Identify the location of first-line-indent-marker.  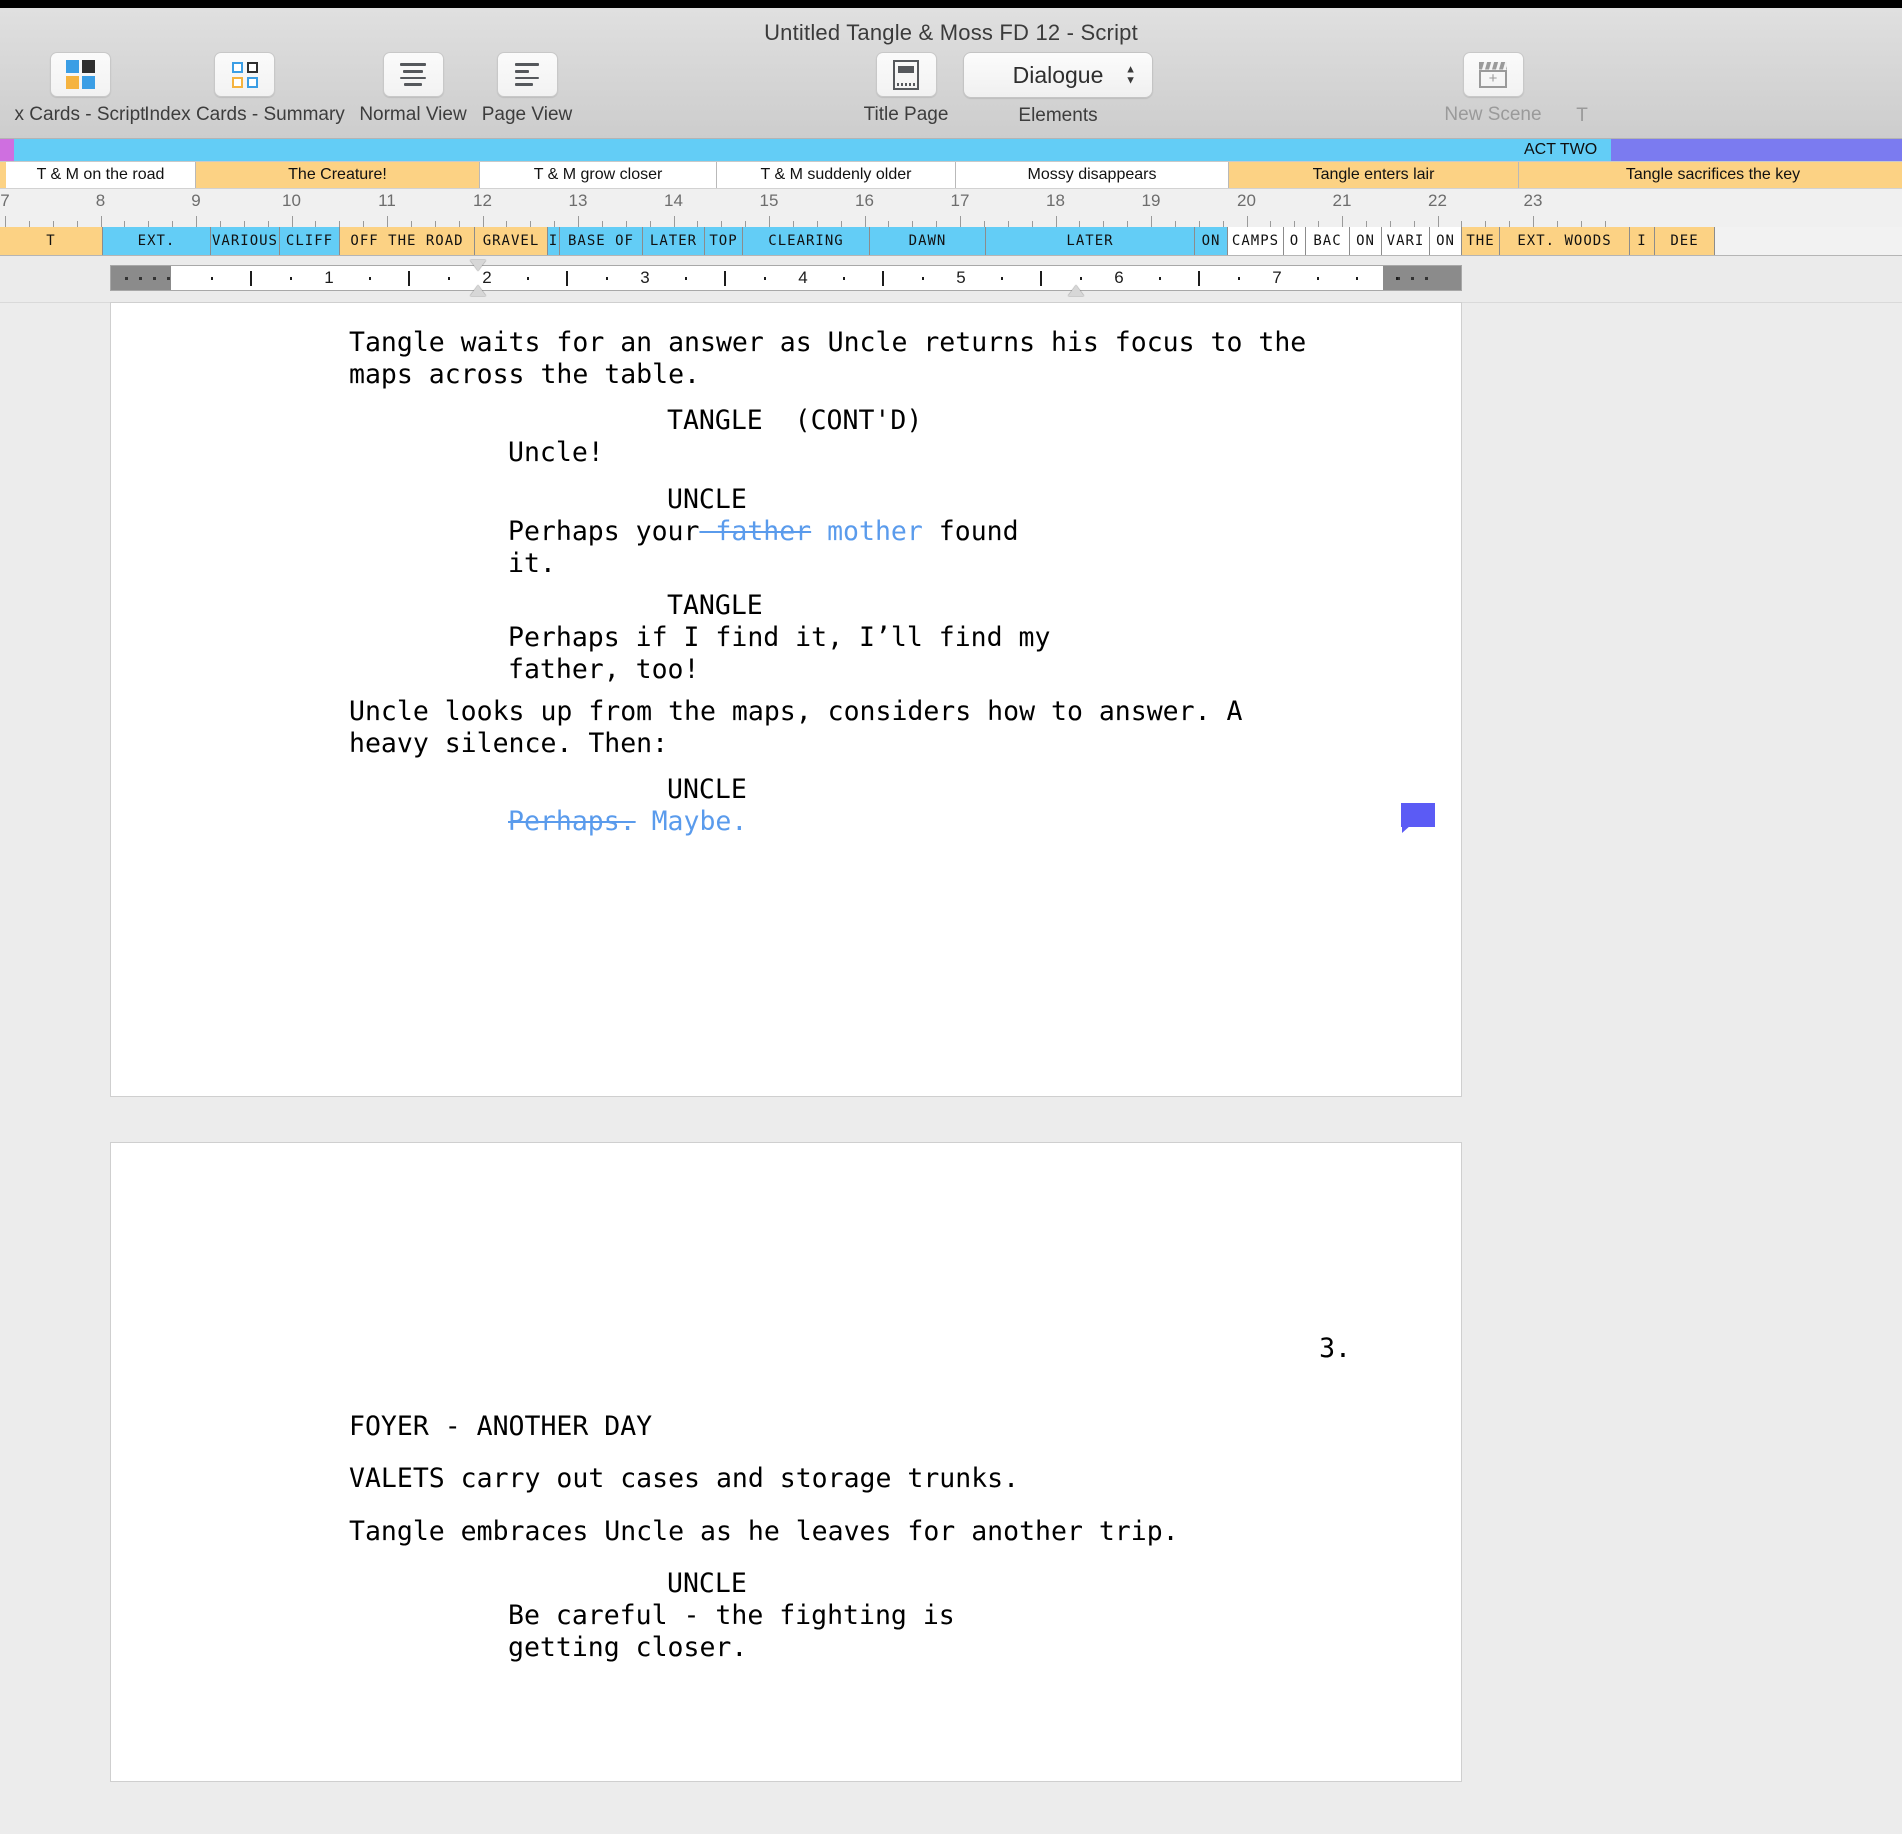
(478, 265).